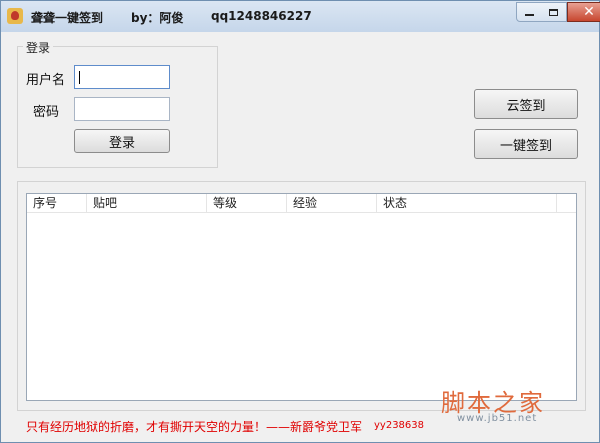 The width and height of the screenshot is (600, 443). I want to click on watermark-url: www.jb51.net, so click(497, 418).